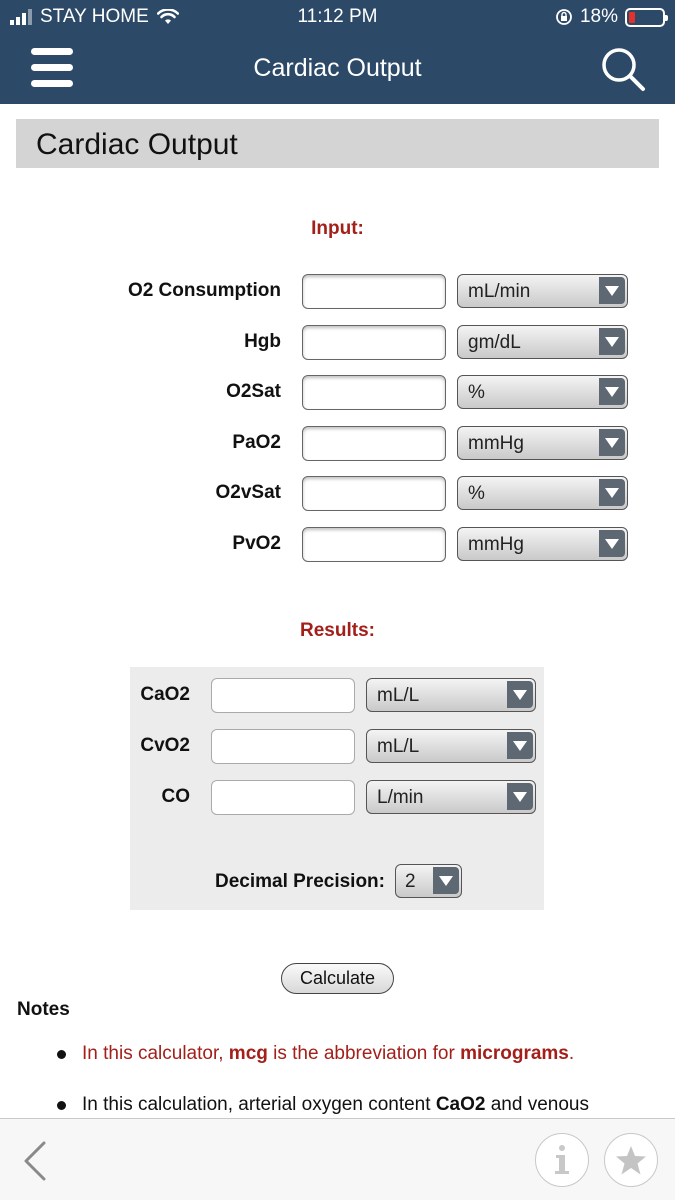 The height and width of the screenshot is (1200, 675). What do you see at coordinates (374, 544) in the screenshot?
I see `pvo2-input` at bounding box center [374, 544].